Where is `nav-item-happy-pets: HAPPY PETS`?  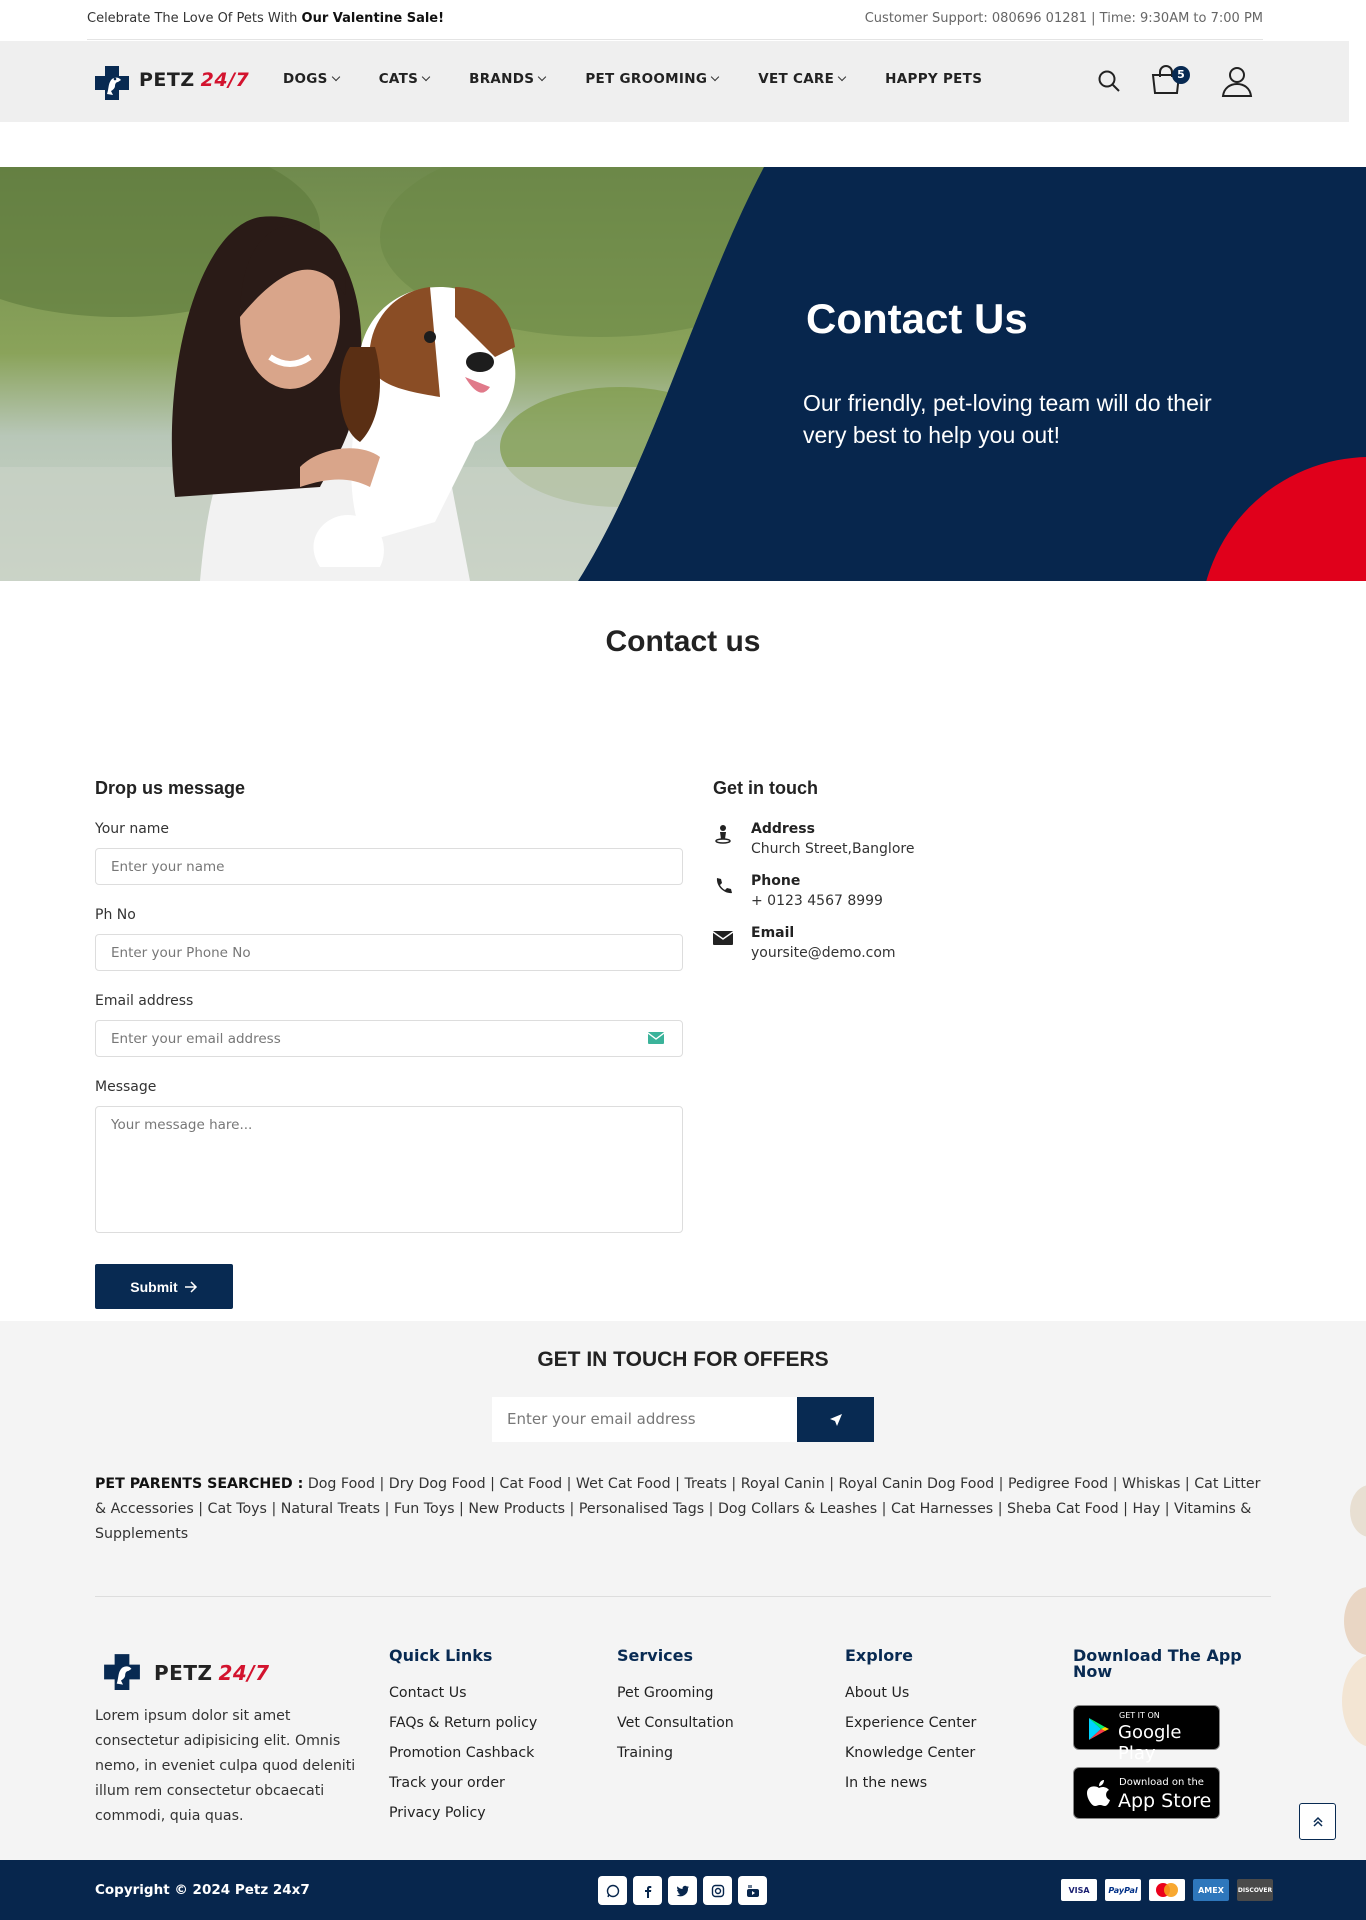
nav-item-happy-pets: HAPPY PETS is located at coordinates (933, 79).